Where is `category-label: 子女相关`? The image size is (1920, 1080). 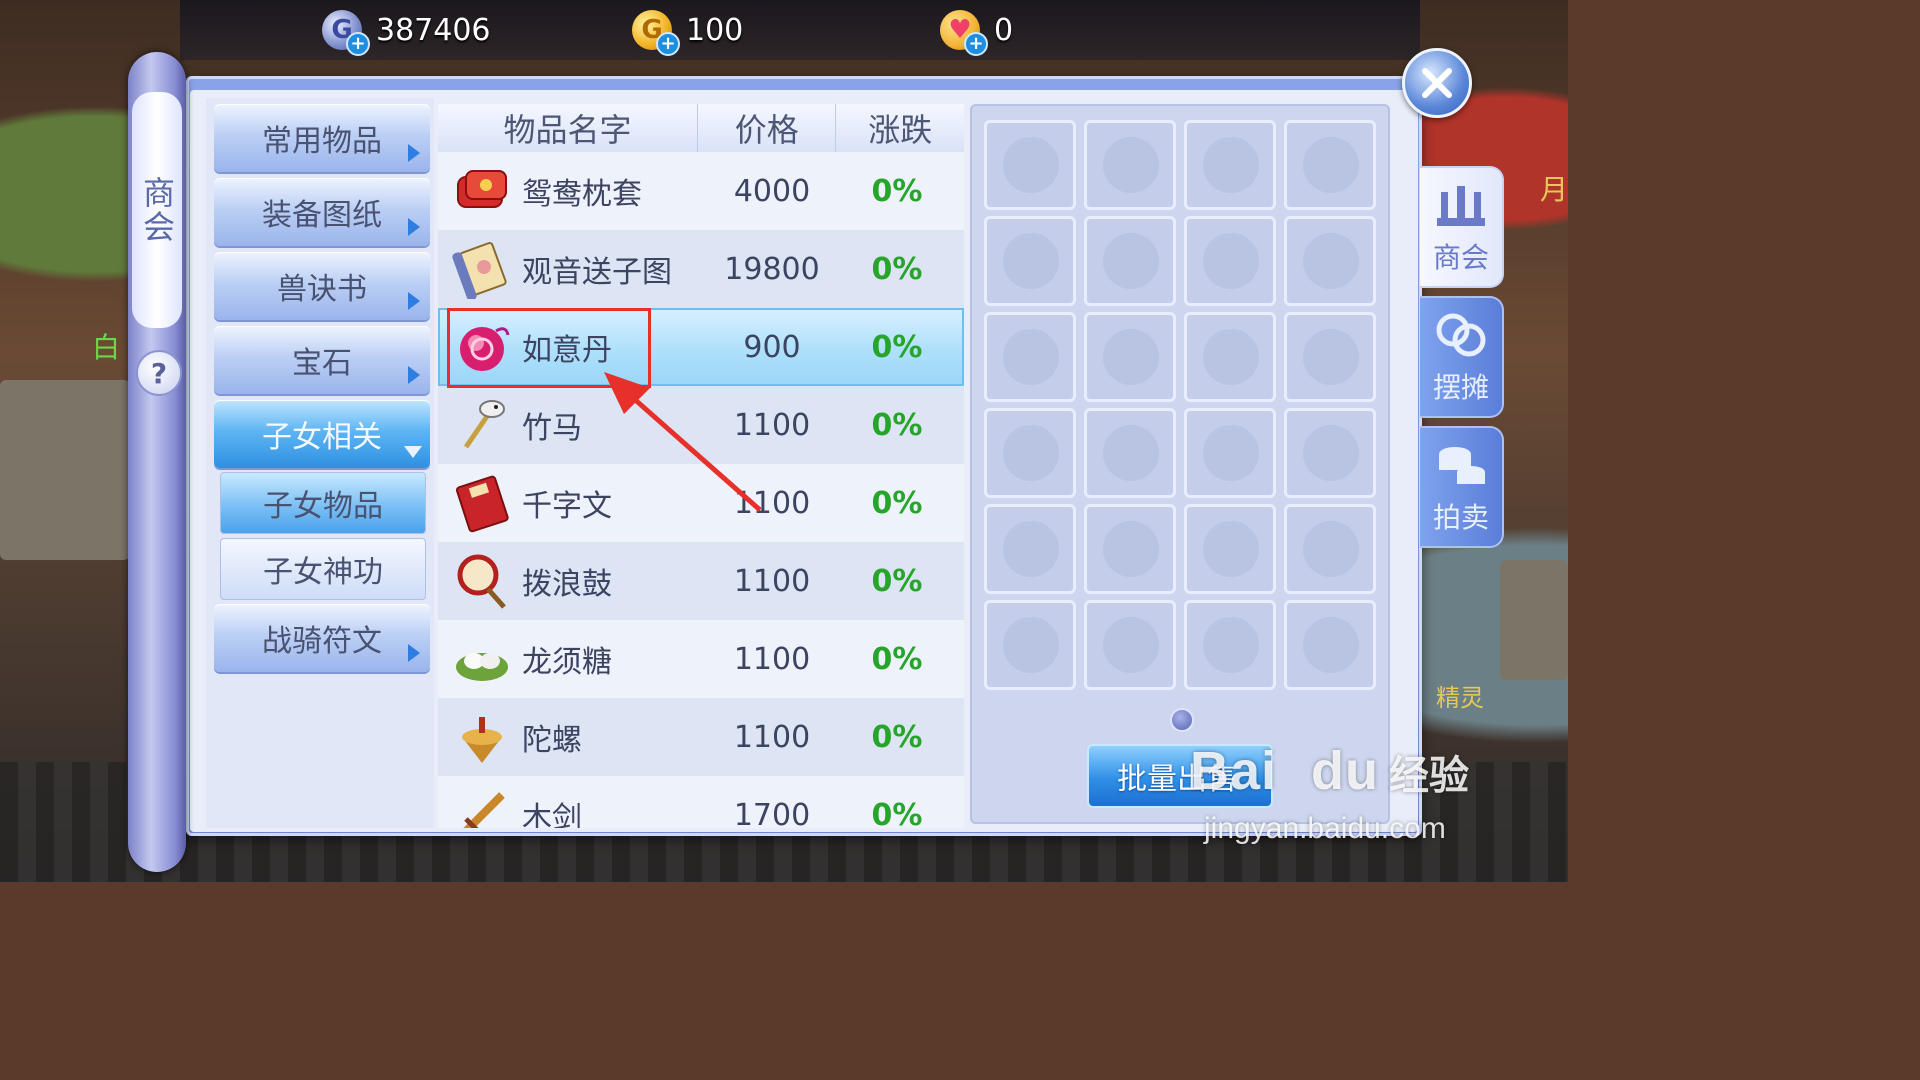
category-label: 子女相关 is located at coordinates (322, 437).